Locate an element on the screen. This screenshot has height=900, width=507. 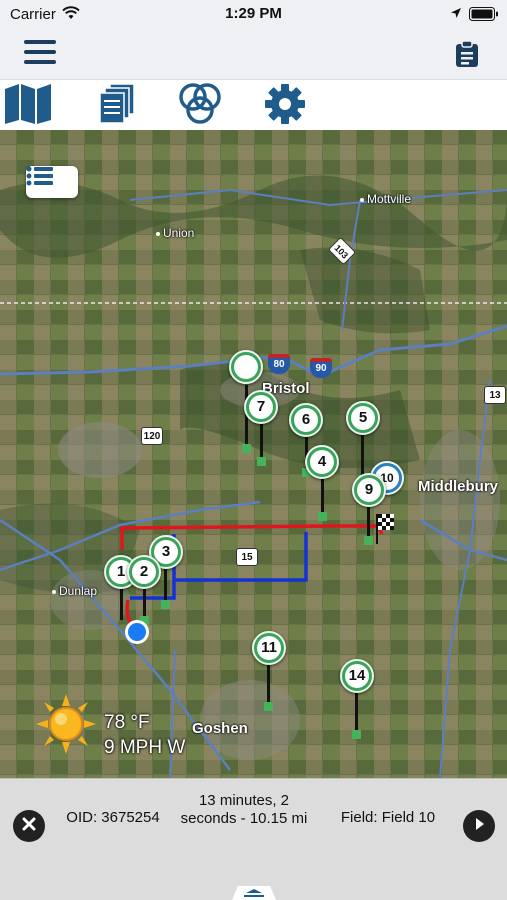
temperature-label: 78 °F is located at coordinates (127, 722).